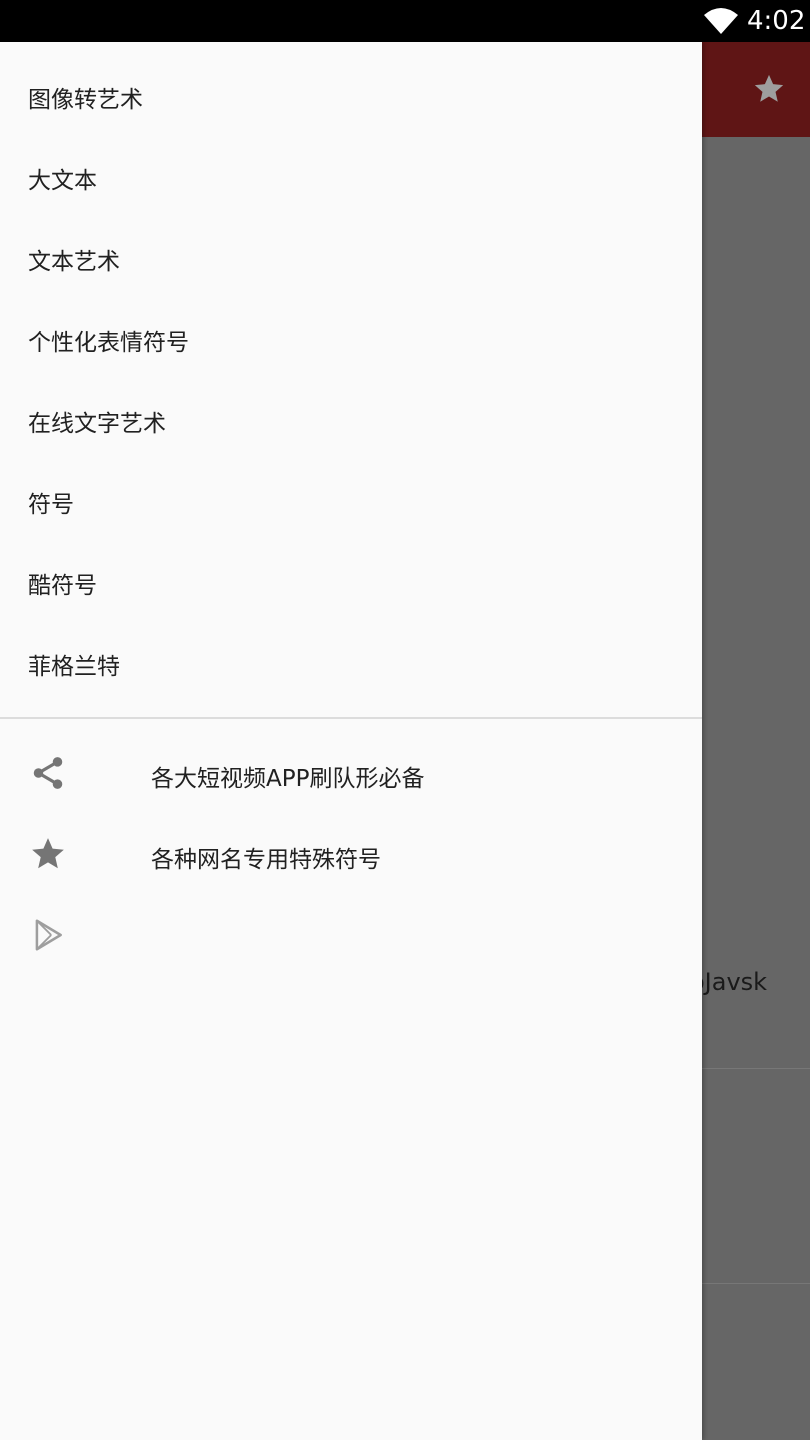  What do you see at coordinates (74, 666) in the screenshot?
I see `menu-item-label: 菲格兰特` at bounding box center [74, 666].